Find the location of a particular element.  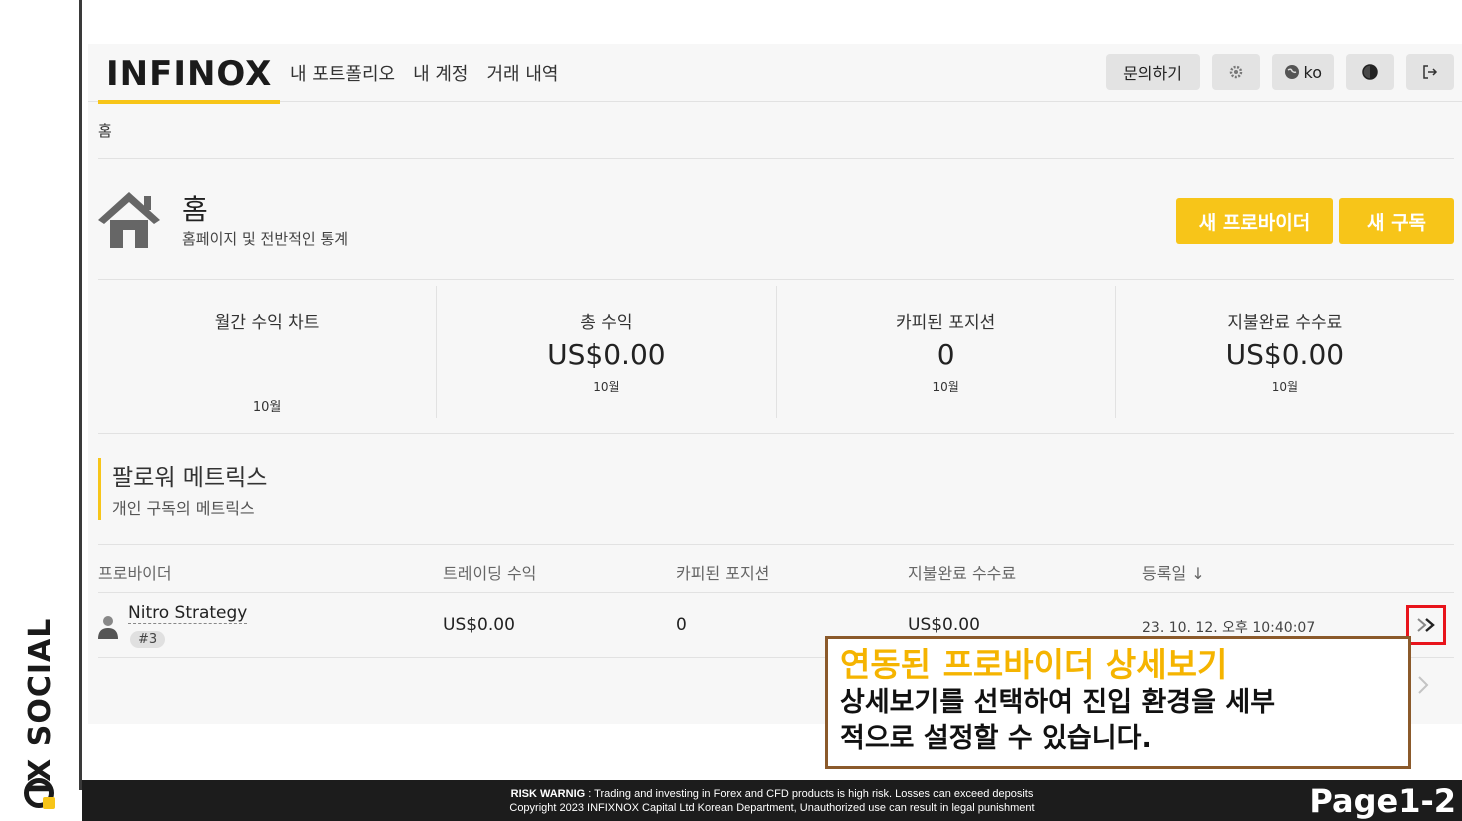

inquiry-label: 문의하기 is located at coordinates (1152, 73).